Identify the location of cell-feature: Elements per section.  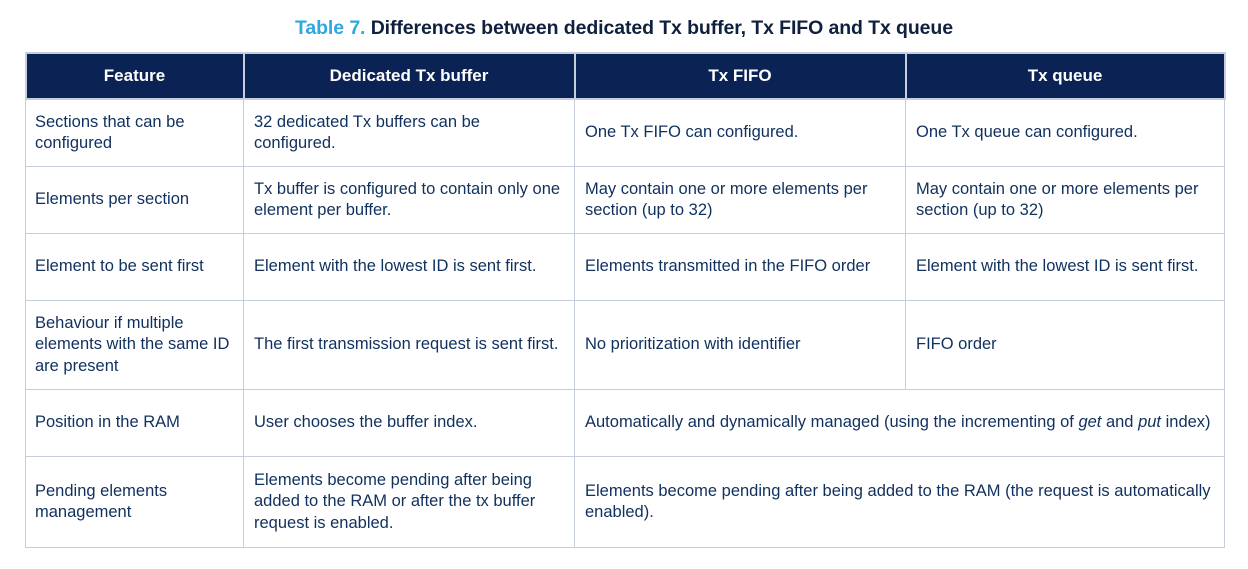
(134, 200).